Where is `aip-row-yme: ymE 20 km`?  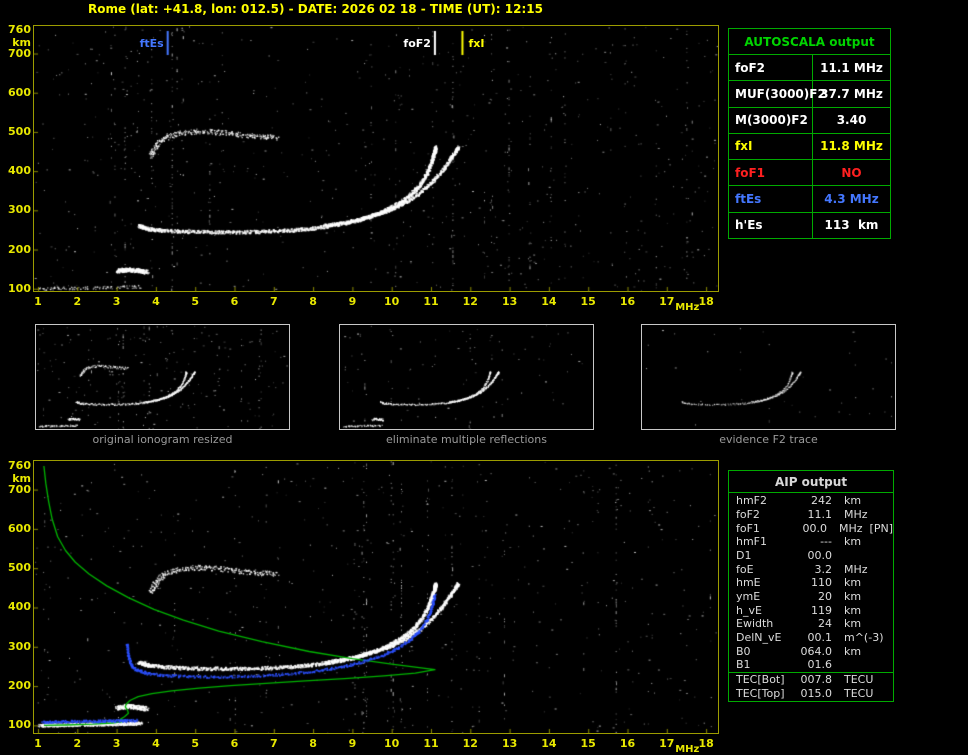
aip-row-yme: ymE 20 km is located at coordinates (811, 597).